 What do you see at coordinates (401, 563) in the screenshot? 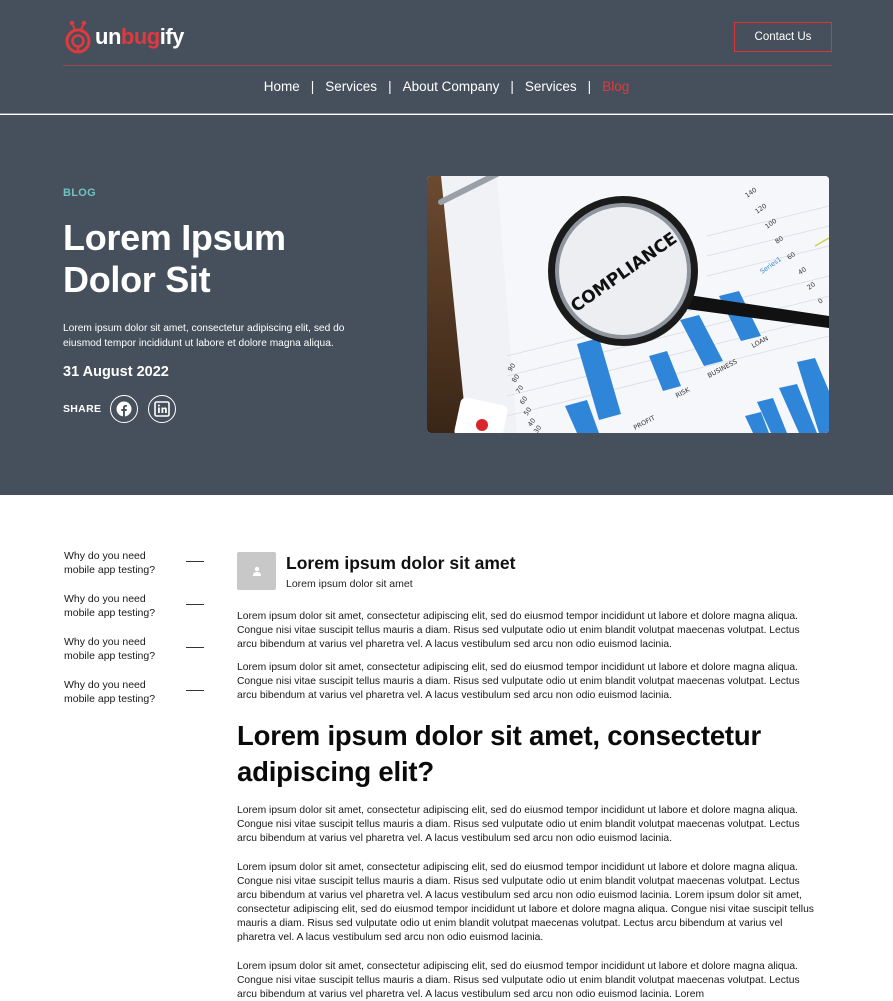
I see `author-title: Lorem ipsum dolor sit amet` at bounding box center [401, 563].